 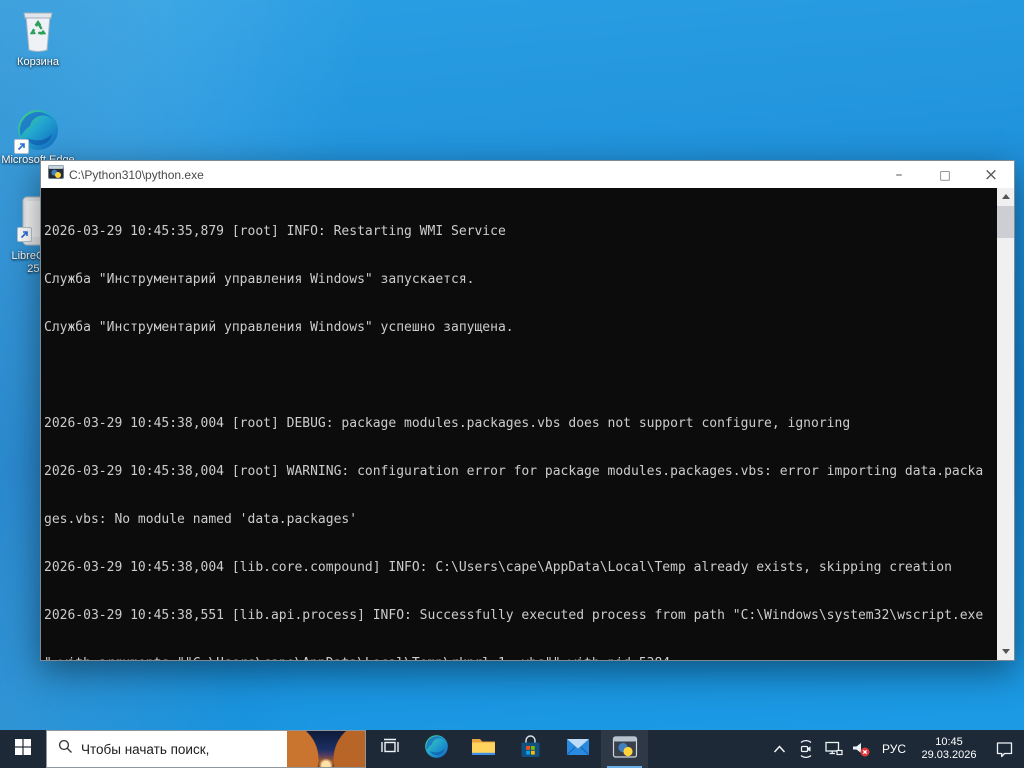 I want to click on desktop-icon-edge: Microsoft Edge, so click(x=38, y=137).